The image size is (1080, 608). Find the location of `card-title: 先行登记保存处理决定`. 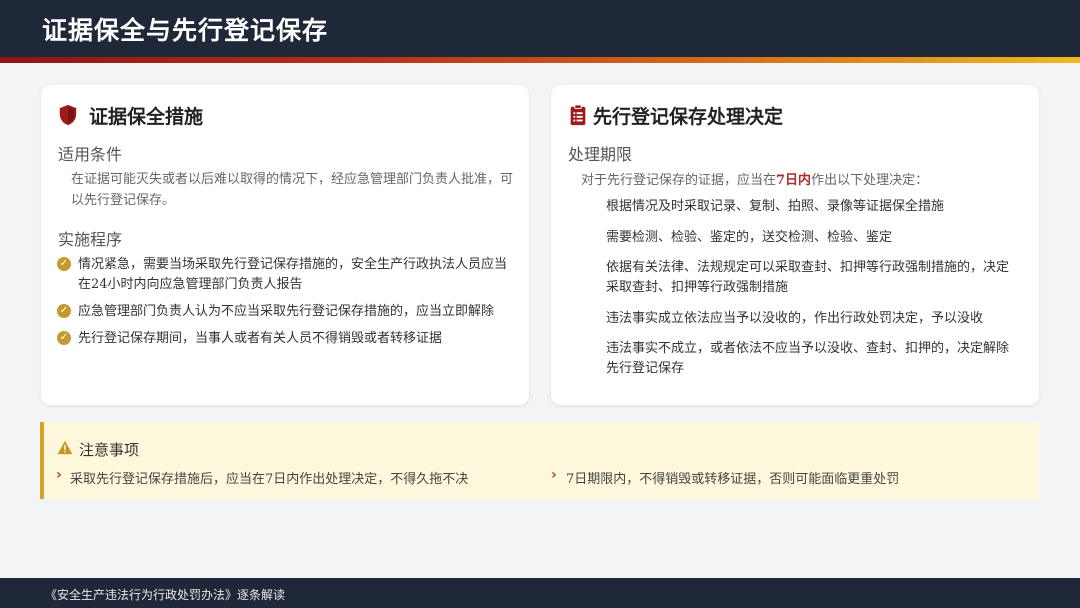

card-title: 先行登记保存处理决定 is located at coordinates (688, 117).